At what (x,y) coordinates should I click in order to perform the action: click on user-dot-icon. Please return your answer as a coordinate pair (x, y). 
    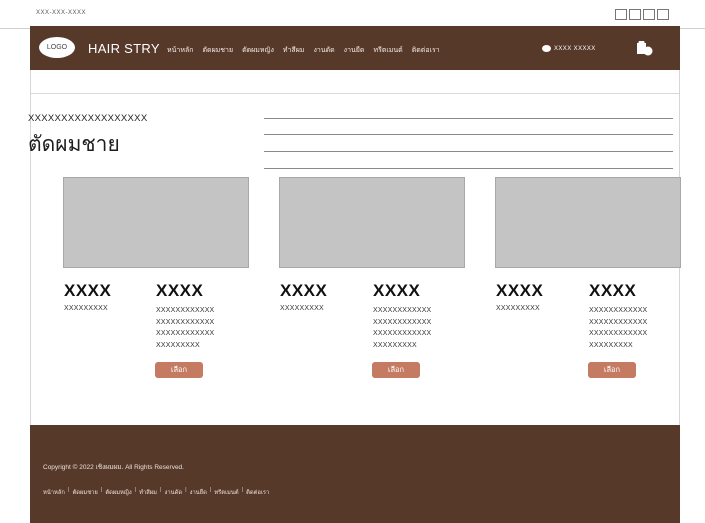
    Looking at the image, I should click on (546, 48).